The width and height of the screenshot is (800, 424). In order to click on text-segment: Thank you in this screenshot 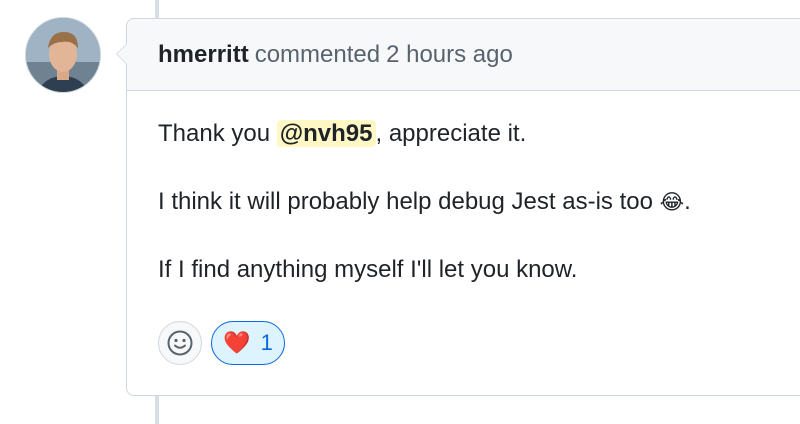, I will do `click(217, 133)`.